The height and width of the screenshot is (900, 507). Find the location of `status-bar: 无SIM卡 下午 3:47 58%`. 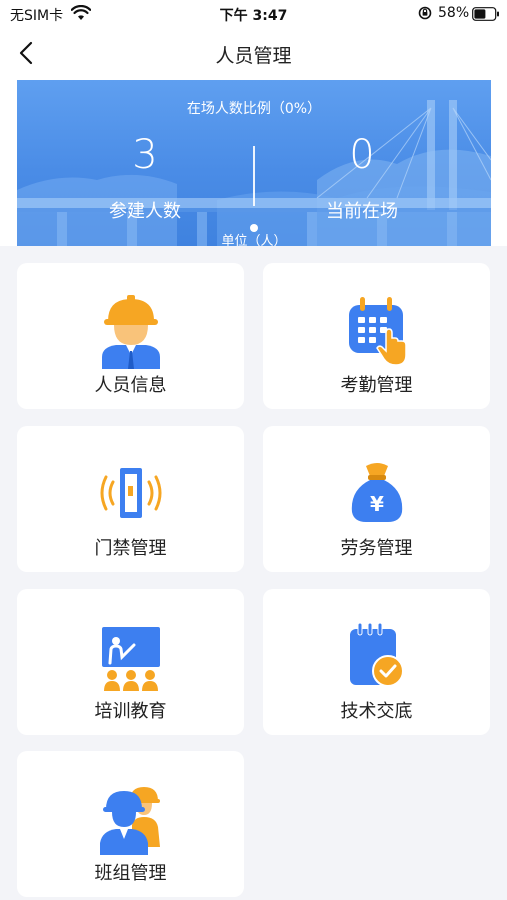

status-bar: 无SIM卡 下午 3:47 58% is located at coordinates (253, 14).